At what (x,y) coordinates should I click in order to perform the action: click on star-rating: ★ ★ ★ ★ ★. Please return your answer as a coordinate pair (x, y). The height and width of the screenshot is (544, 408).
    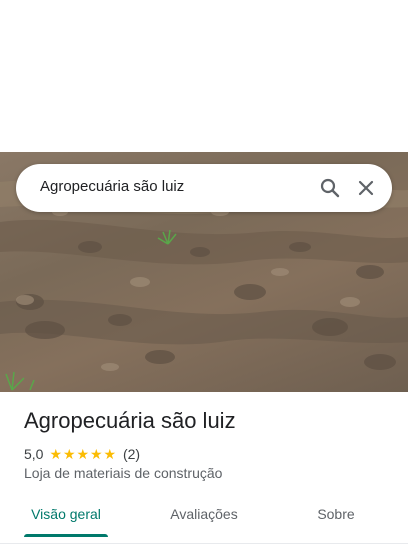
    Looking at the image, I should click on (83, 454).